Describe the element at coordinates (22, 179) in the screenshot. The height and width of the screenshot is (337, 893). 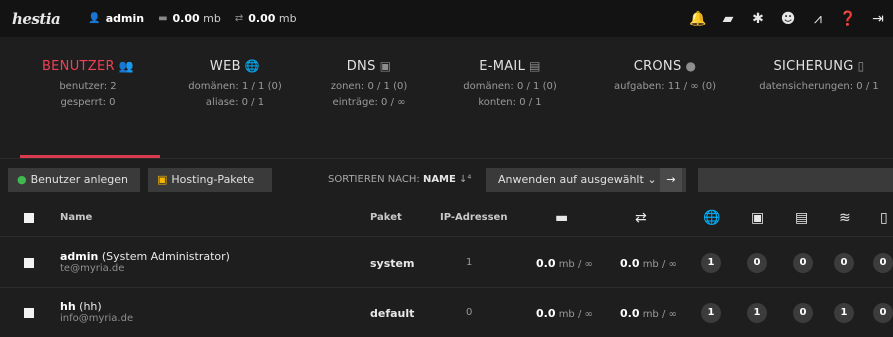
I see `plus-circle-icon: ●` at that location.